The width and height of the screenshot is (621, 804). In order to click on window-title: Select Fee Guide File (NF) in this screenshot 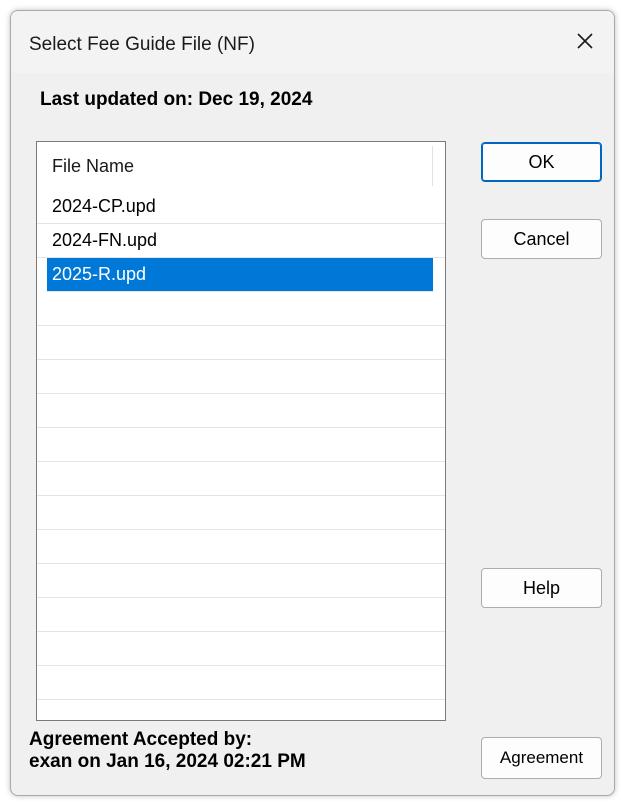, I will do `click(142, 44)`.